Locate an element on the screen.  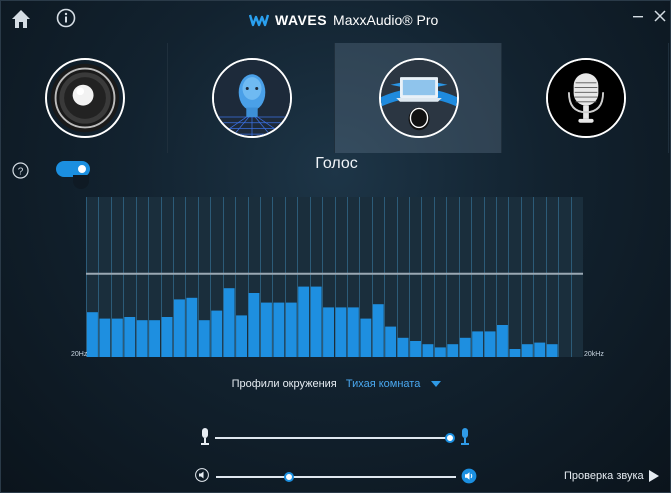
laptop-user-icon is located at coordinates (419, 98).